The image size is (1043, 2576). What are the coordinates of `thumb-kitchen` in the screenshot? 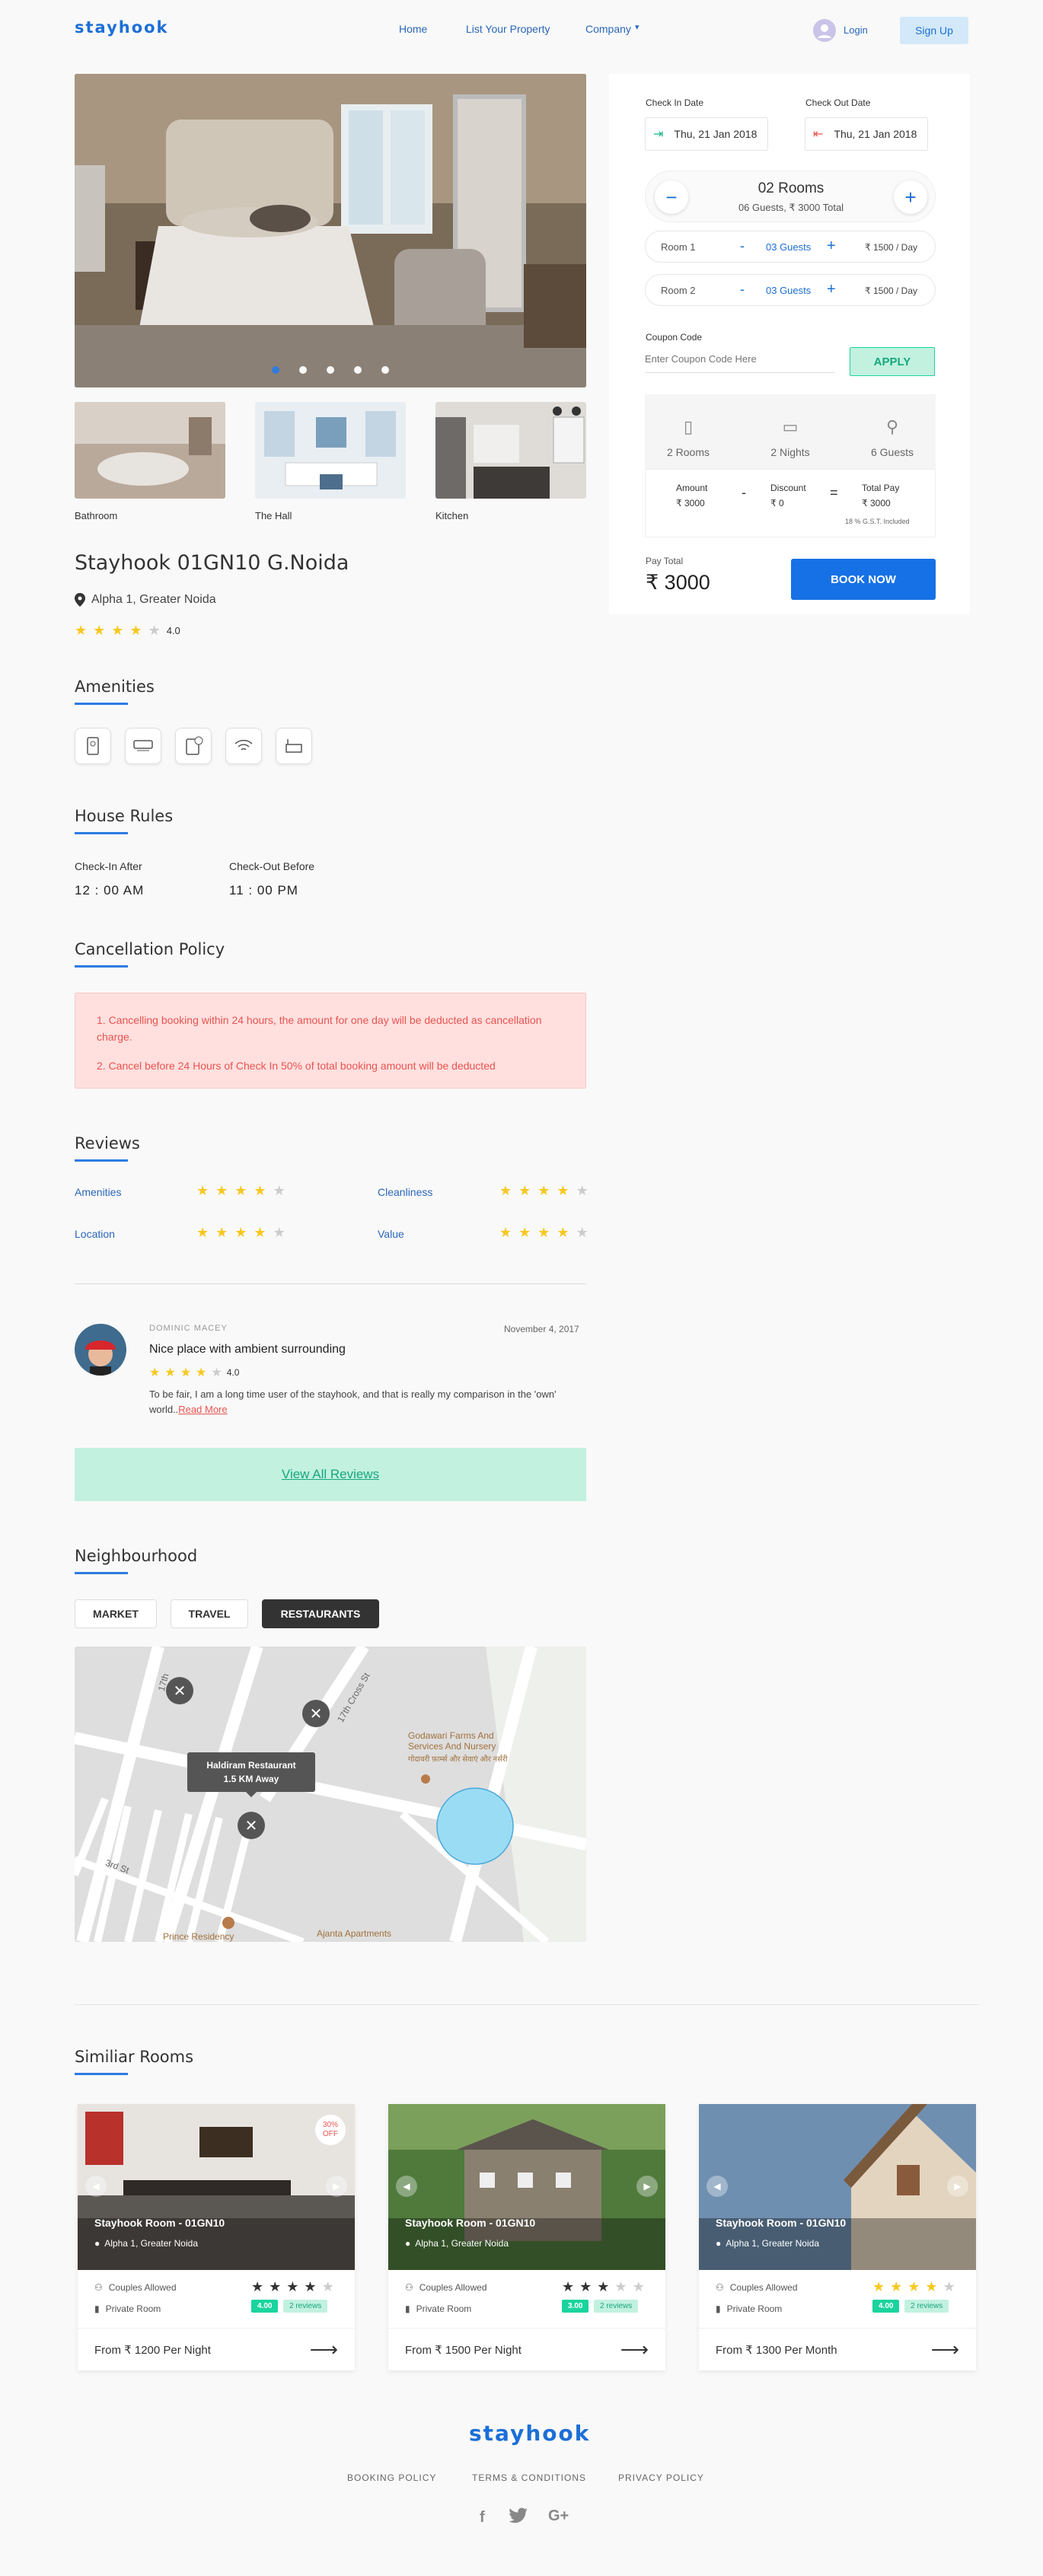 It's located at (510, 451).